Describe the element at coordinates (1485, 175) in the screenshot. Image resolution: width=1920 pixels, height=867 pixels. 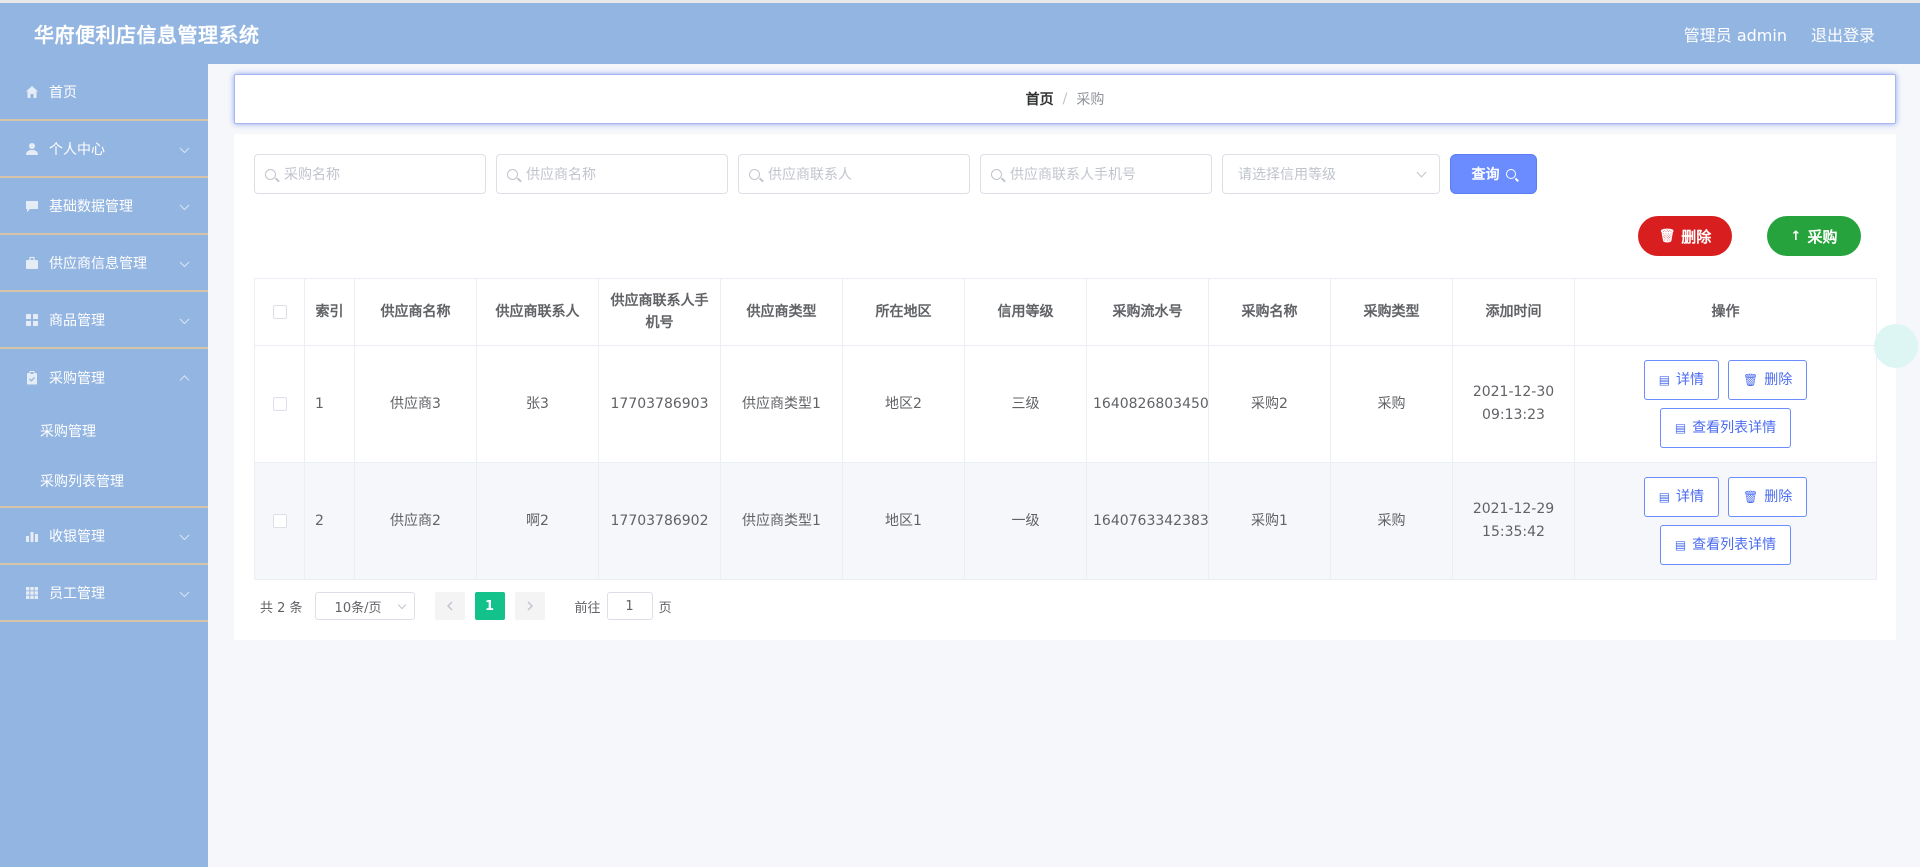
I see `query-button-label: 查询` at that location.